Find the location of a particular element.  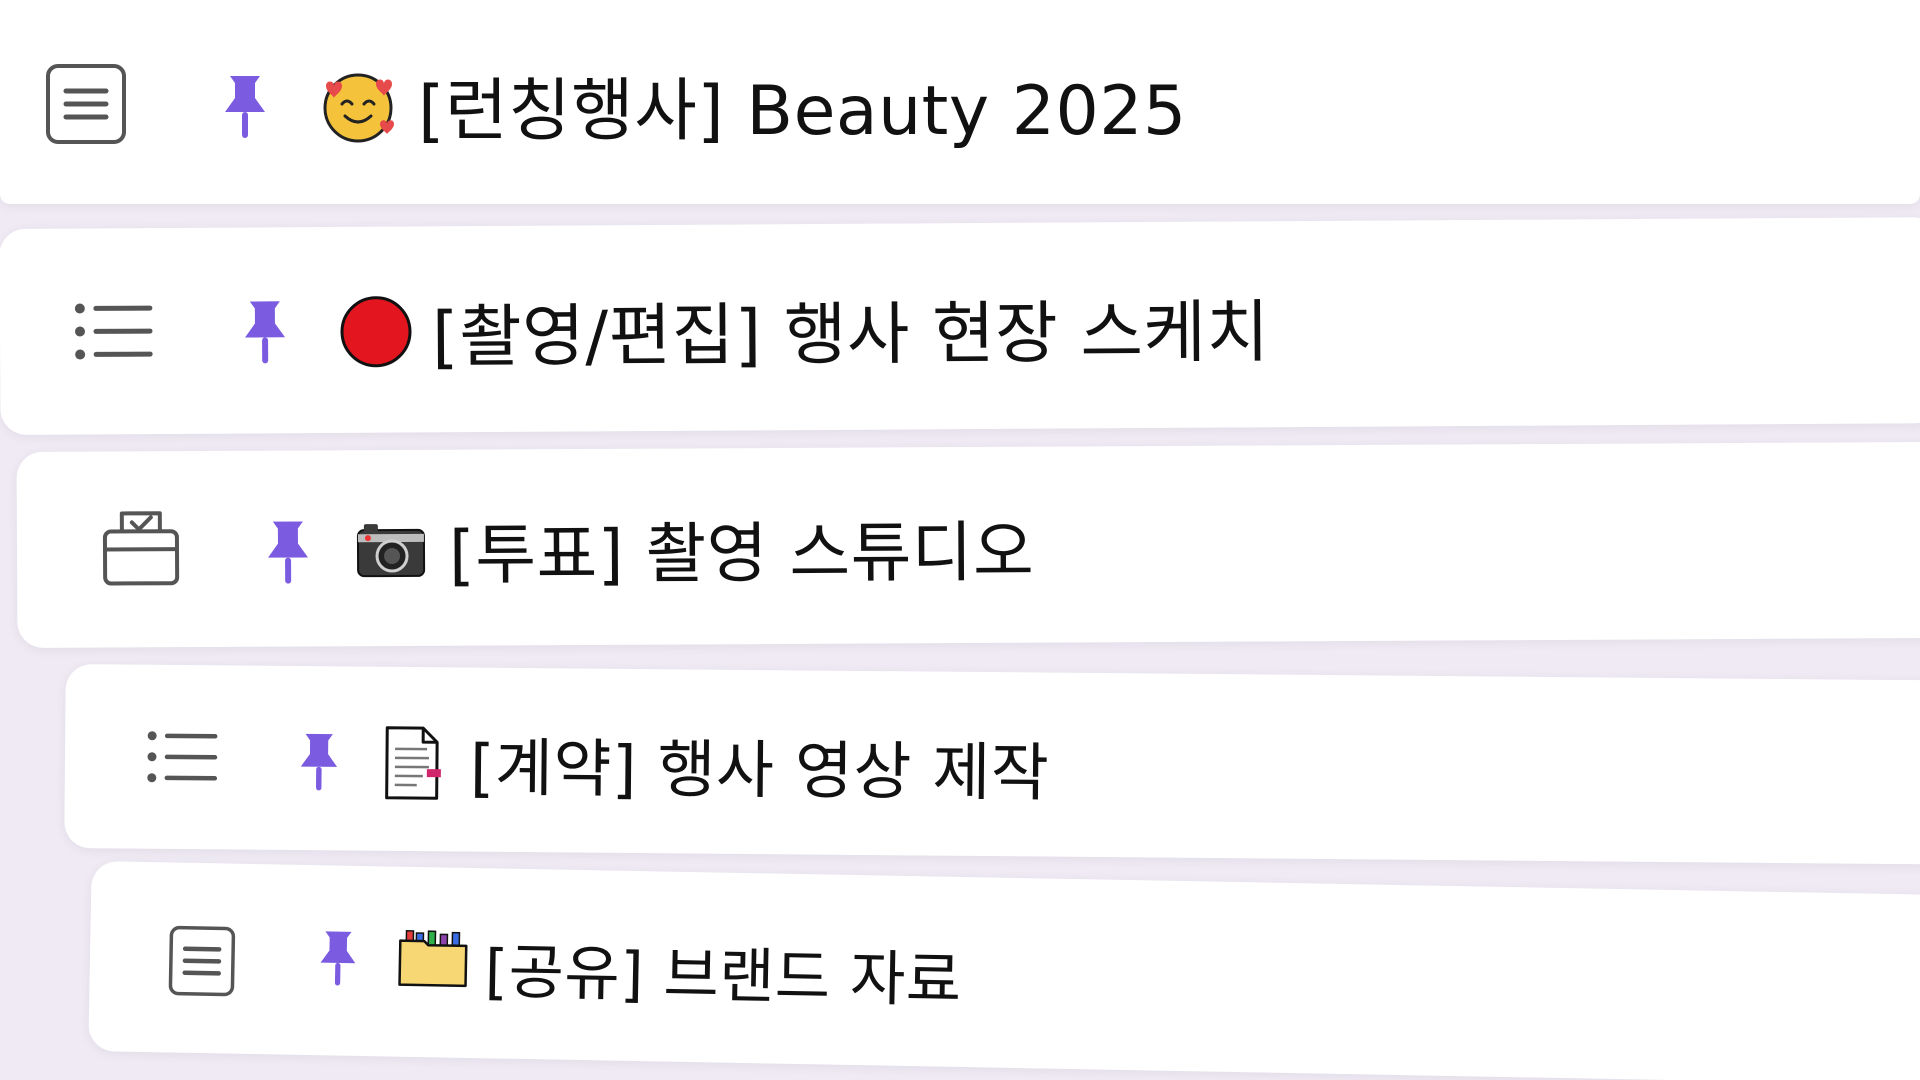

camera-icon is located at coordinates (391, 550).